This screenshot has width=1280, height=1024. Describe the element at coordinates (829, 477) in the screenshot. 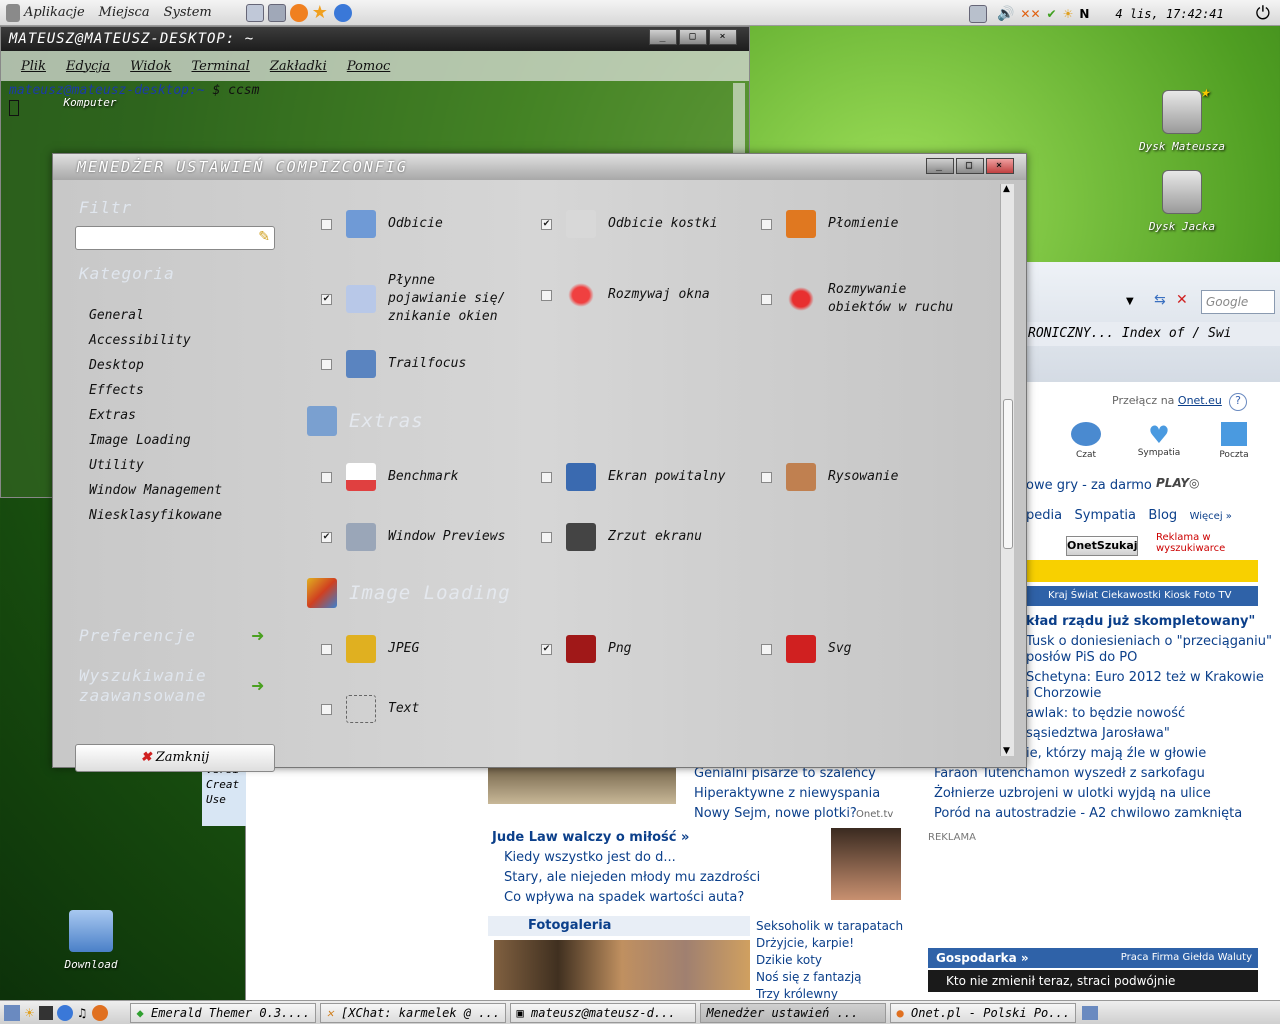

I see `plugin-rysowanie: Rysowanie` at that location.